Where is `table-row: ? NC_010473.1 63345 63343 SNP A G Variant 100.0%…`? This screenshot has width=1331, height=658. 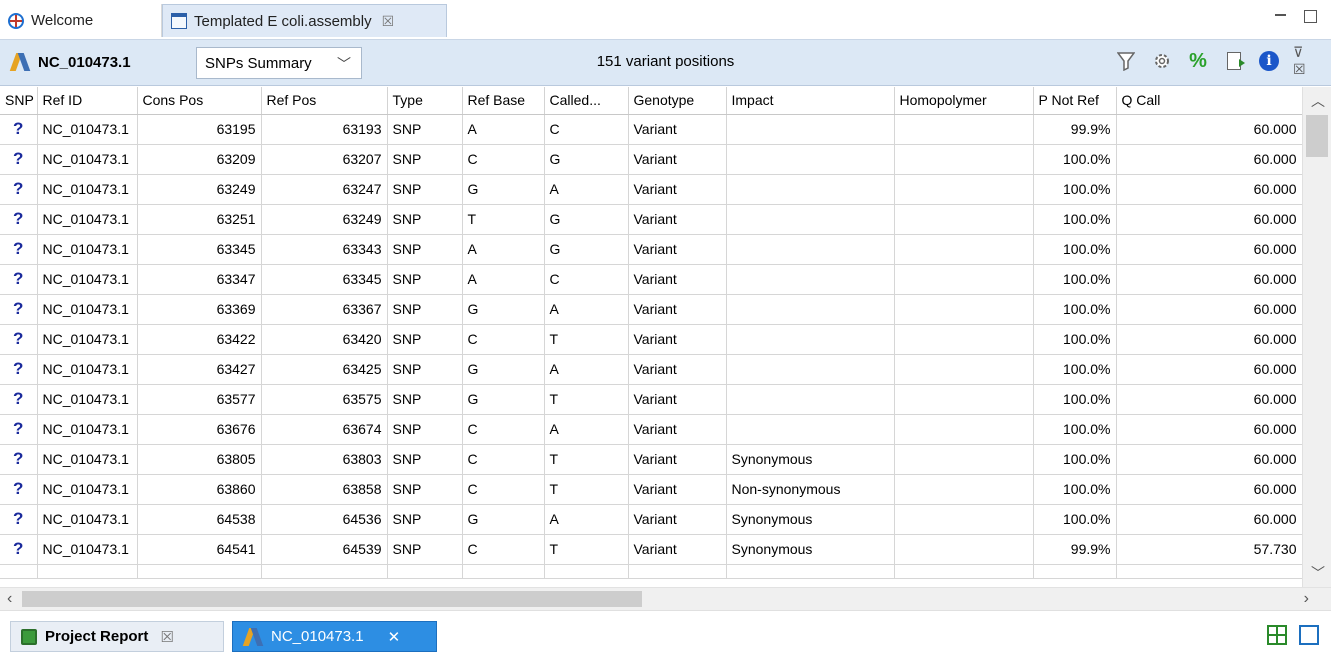
table-row: ? NC_010473.1 63345 63343 SNP A G Variant 100.0%… is located at coordinates (651, 249).